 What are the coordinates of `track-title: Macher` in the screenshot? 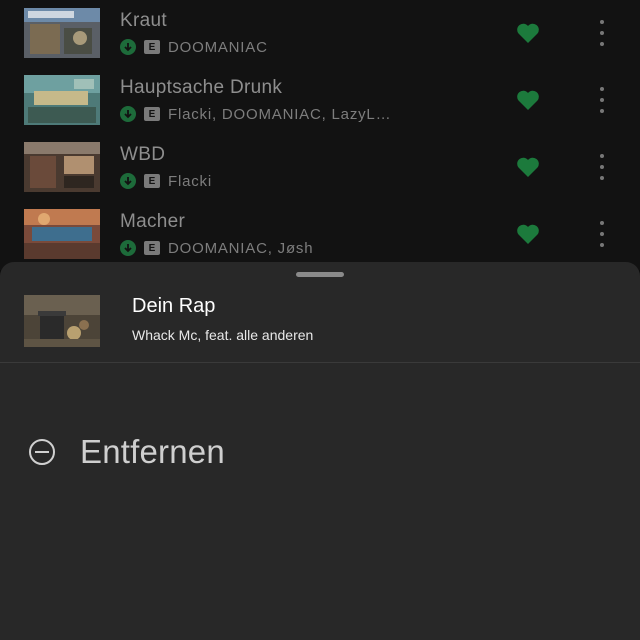 It's located at (153, 221).